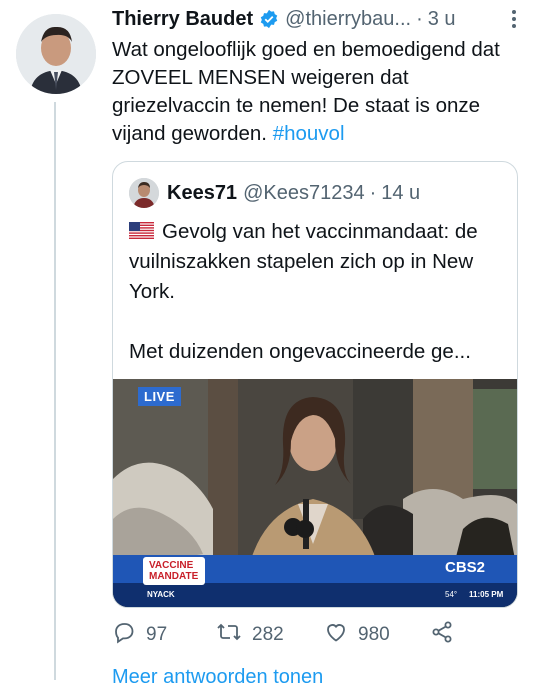 Image resolution: width=535 pixels, height=689 pixels. Describe the element at coordinates (144, 193) in the screenshot. I see `quoted-author-avatar` at that location.